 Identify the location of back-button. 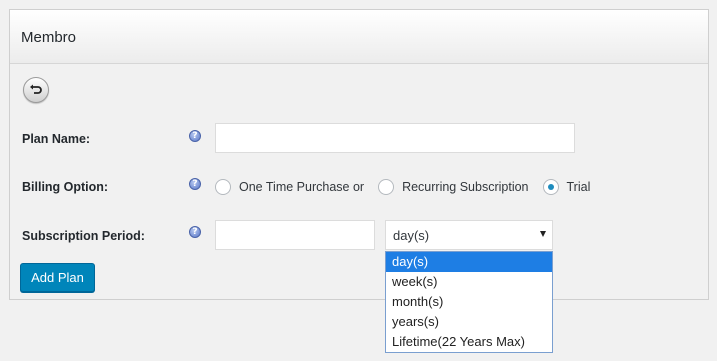
(36, 90).